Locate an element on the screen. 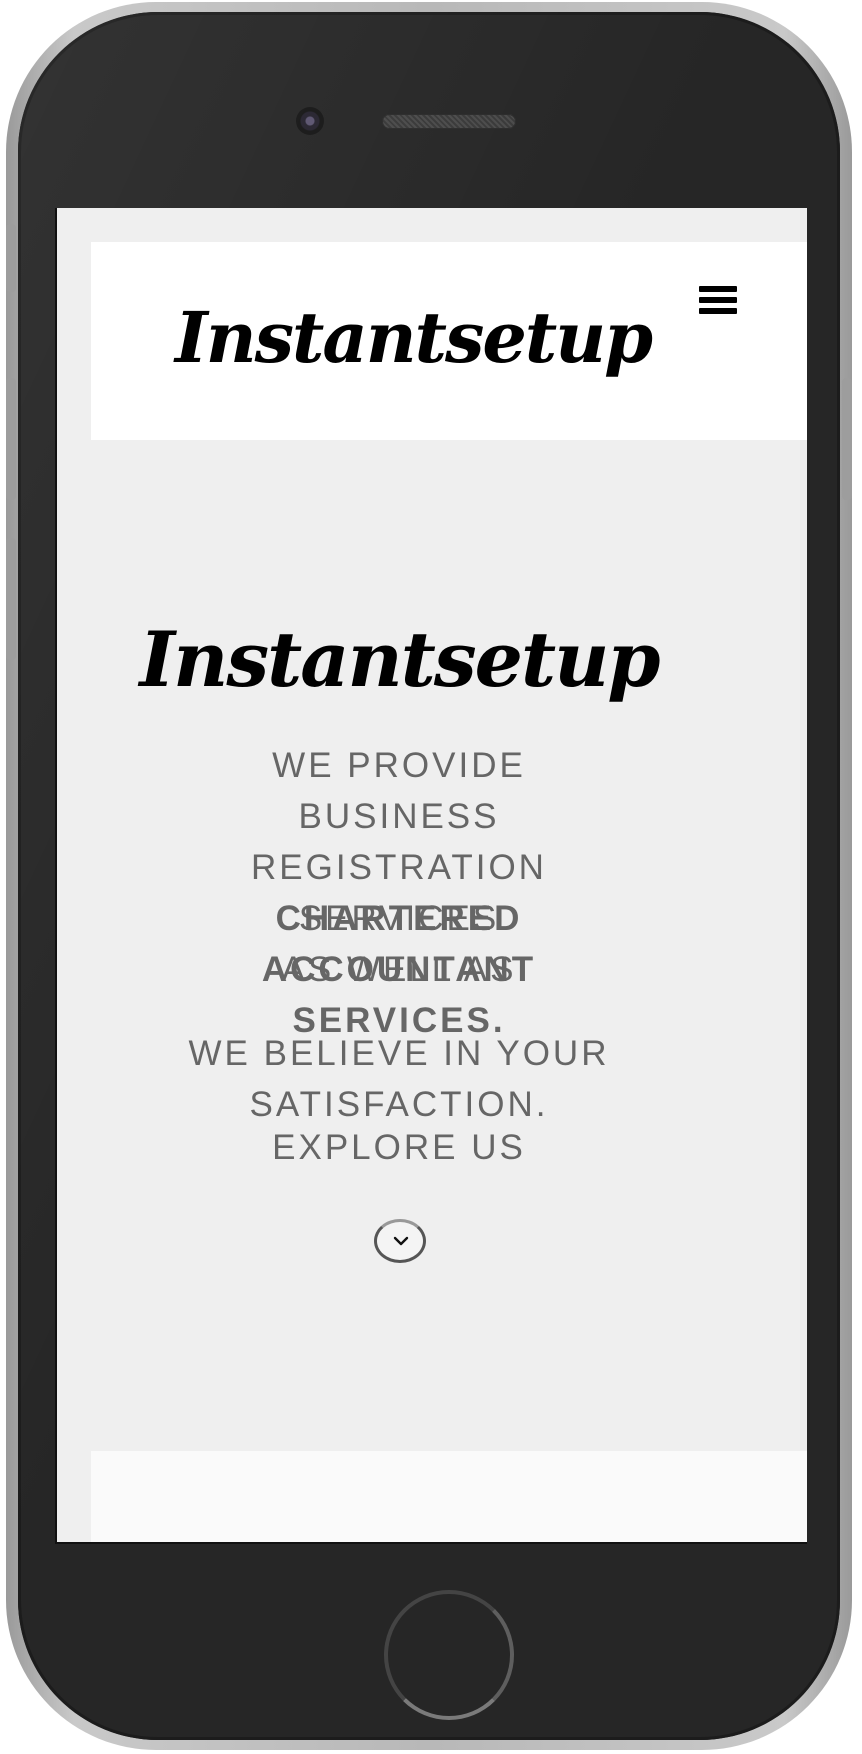 The width and height of the screenshot is (862, 1754). hero-belief-text: WE BELIEVE IN YOUR SATISFACTION. is located at coordinates (399, 1079).